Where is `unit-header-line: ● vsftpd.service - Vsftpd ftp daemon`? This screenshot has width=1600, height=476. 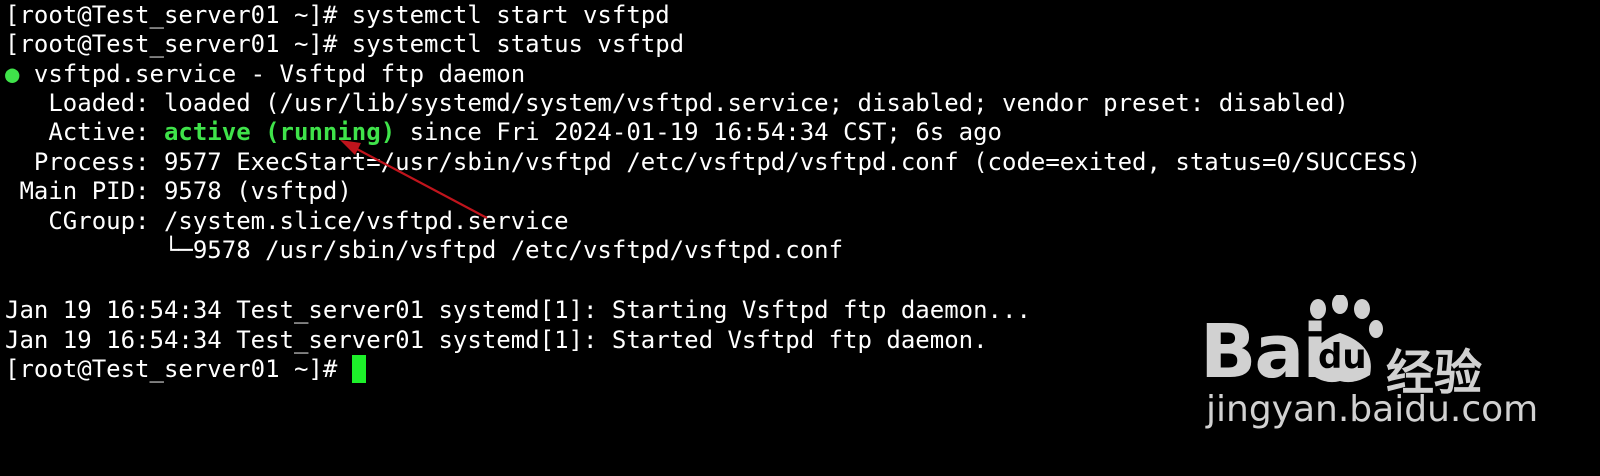 unit-header-line: ● vsftpd.service - Vsftpd ftp daemon is located at coordinates (265, 74).